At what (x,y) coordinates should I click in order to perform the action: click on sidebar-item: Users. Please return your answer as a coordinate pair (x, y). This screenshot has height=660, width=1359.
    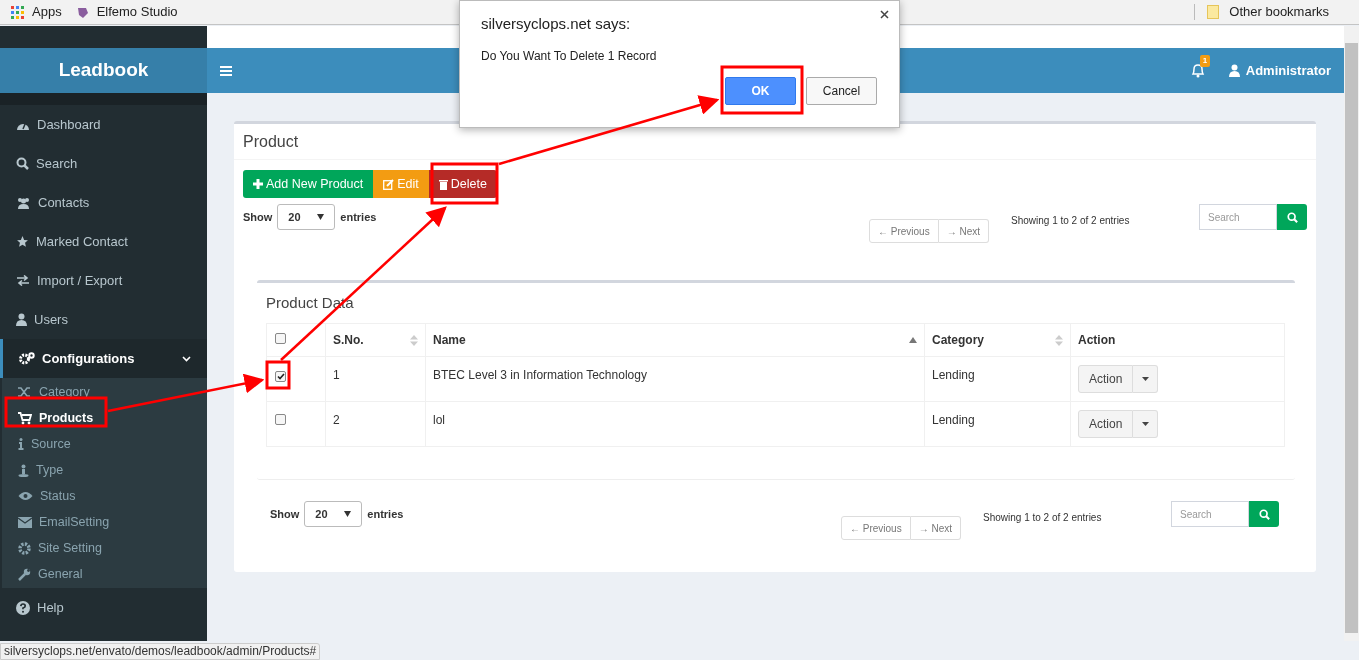
    Looking at the image, I should click on (103, 319).